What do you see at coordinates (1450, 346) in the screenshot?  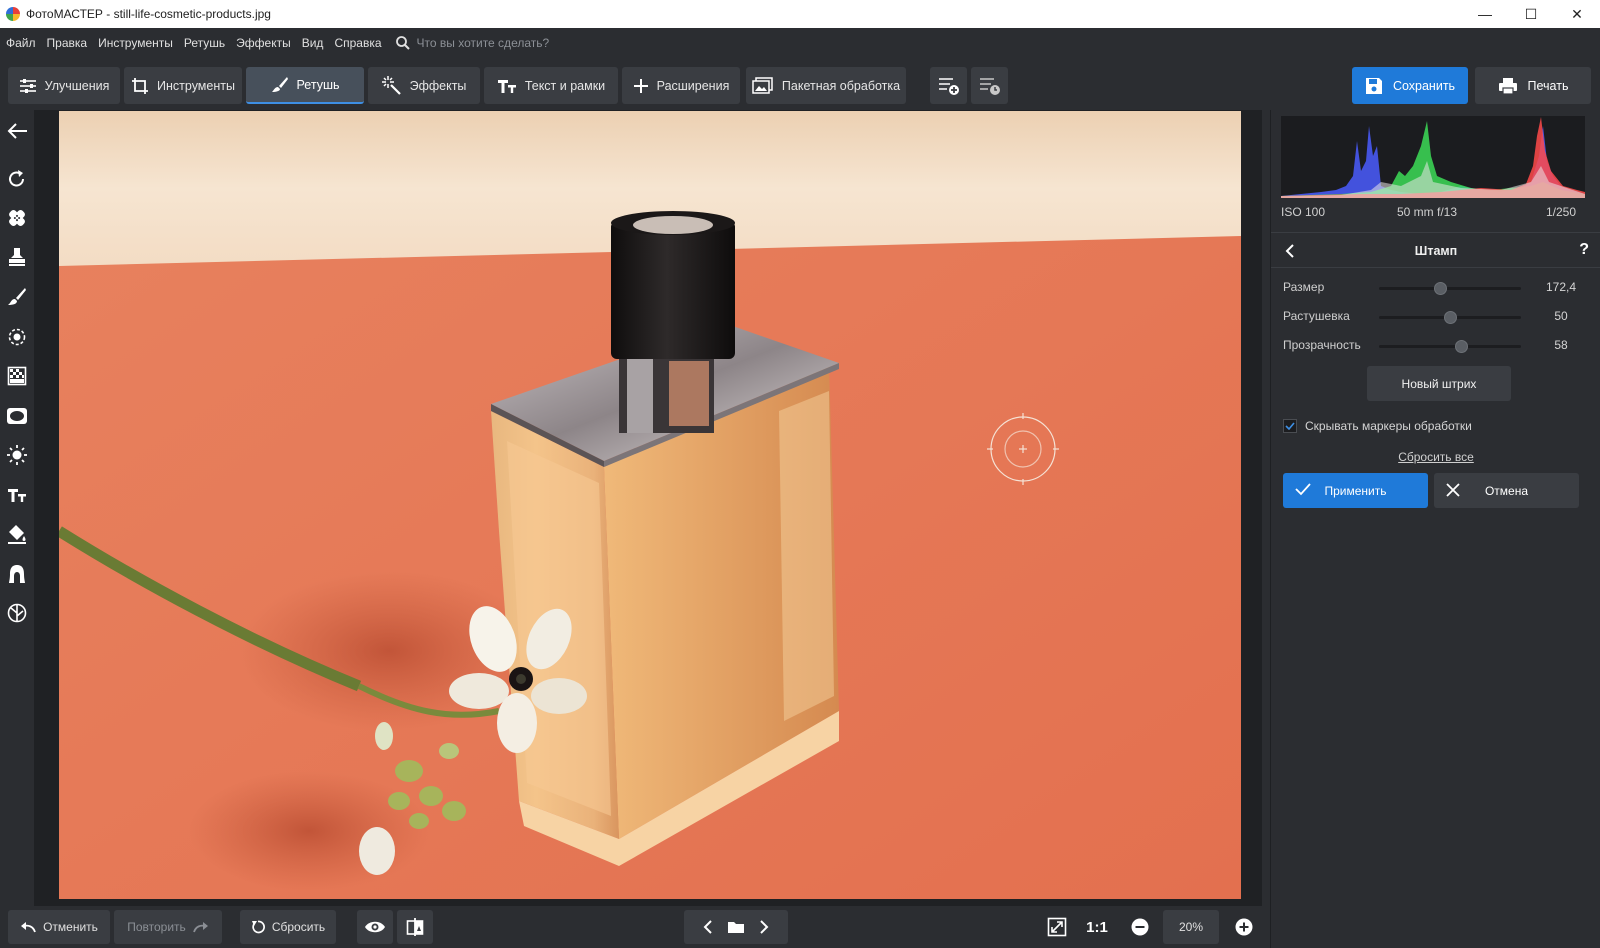 I see `opacity-slider` at bounding box center [1450, 346].